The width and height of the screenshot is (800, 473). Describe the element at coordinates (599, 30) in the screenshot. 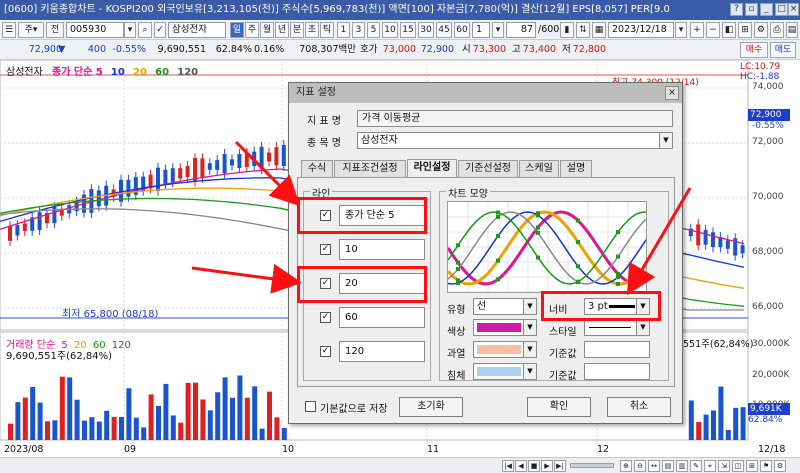

I see `calendar-icon: ▦` at that location.